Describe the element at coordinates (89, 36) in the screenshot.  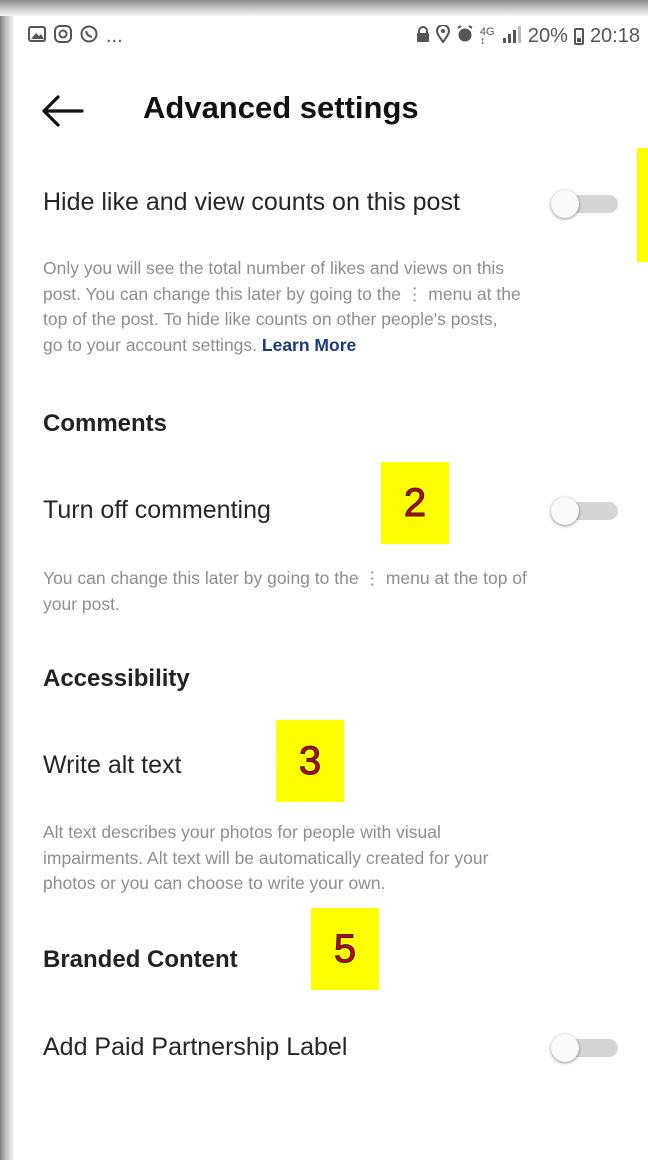
I see `whatsapp-icon` at that location.